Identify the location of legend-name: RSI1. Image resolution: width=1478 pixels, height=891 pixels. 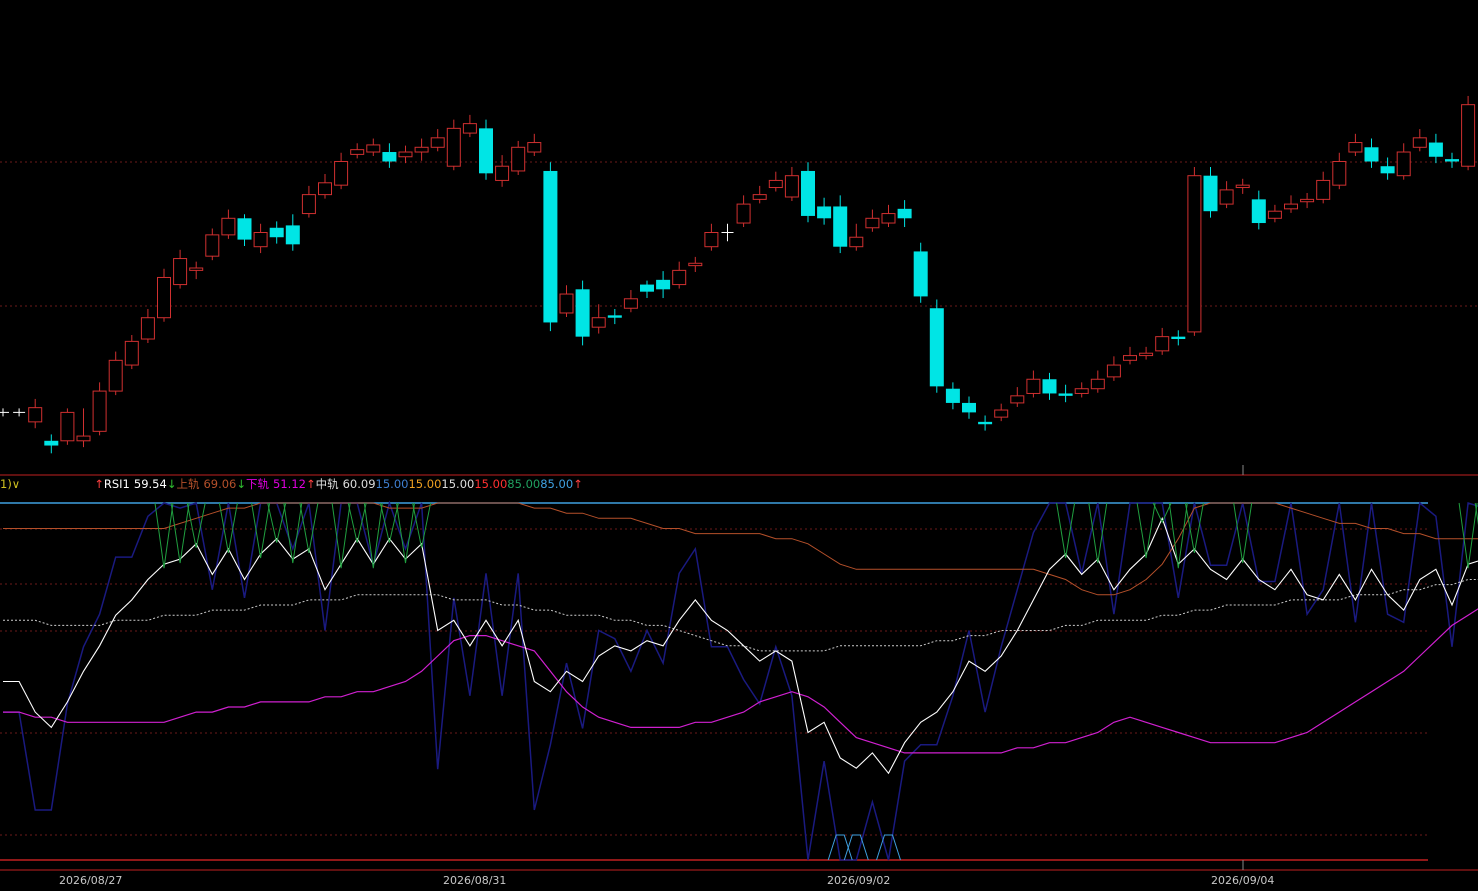
(116, 484).